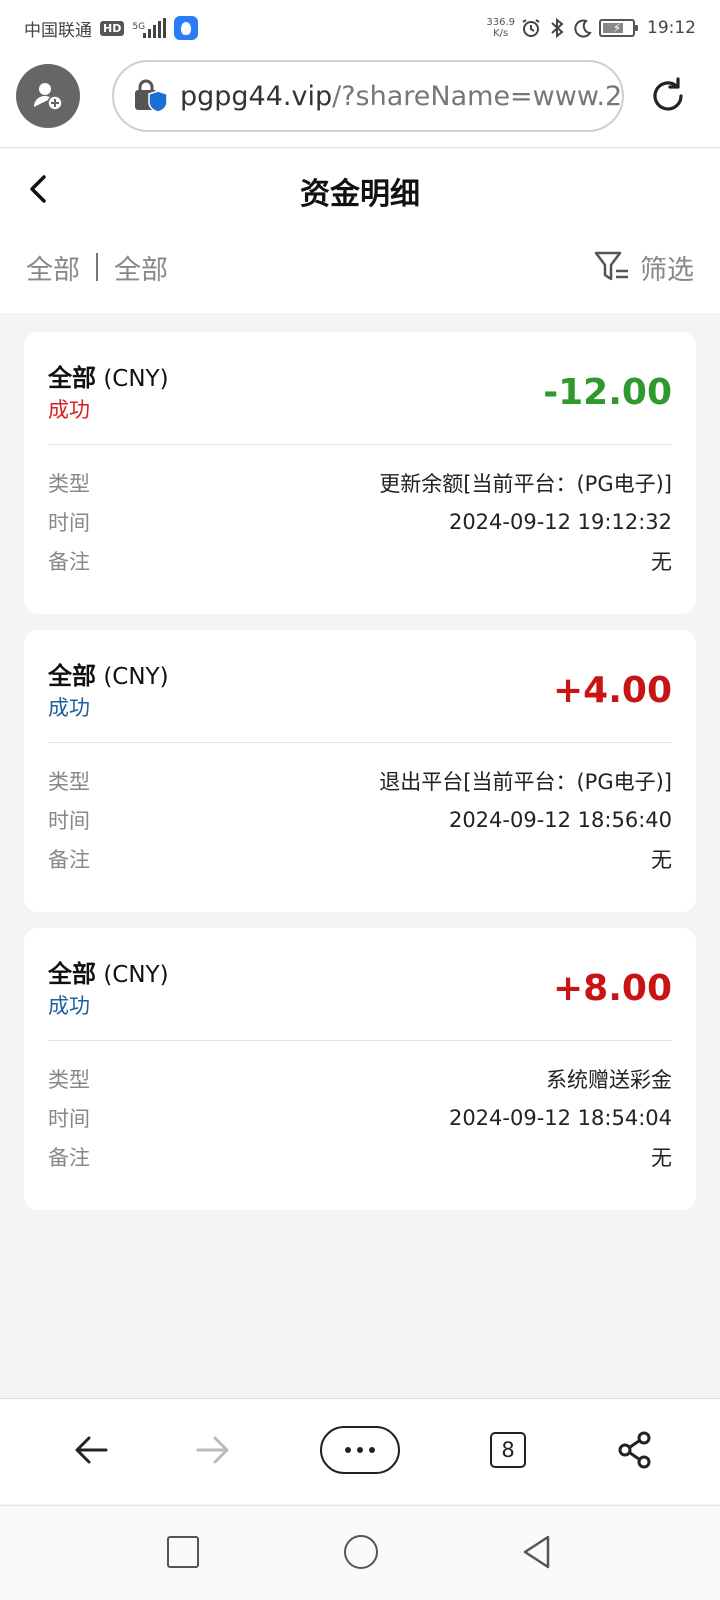  I want to click on amount: +8.00, so click(612, 988).